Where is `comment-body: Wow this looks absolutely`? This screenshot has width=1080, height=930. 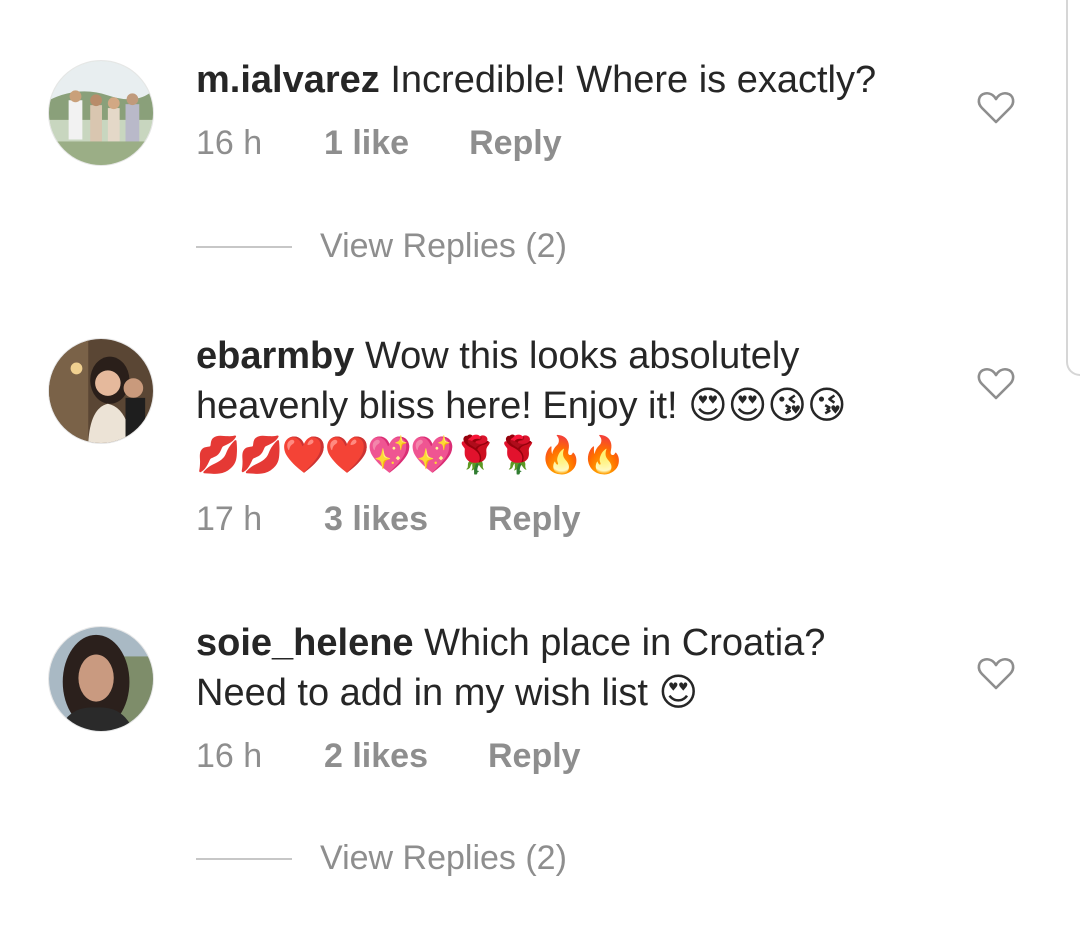
comment-body: Wow this looks absolutely is located at coordinates (582, 356).